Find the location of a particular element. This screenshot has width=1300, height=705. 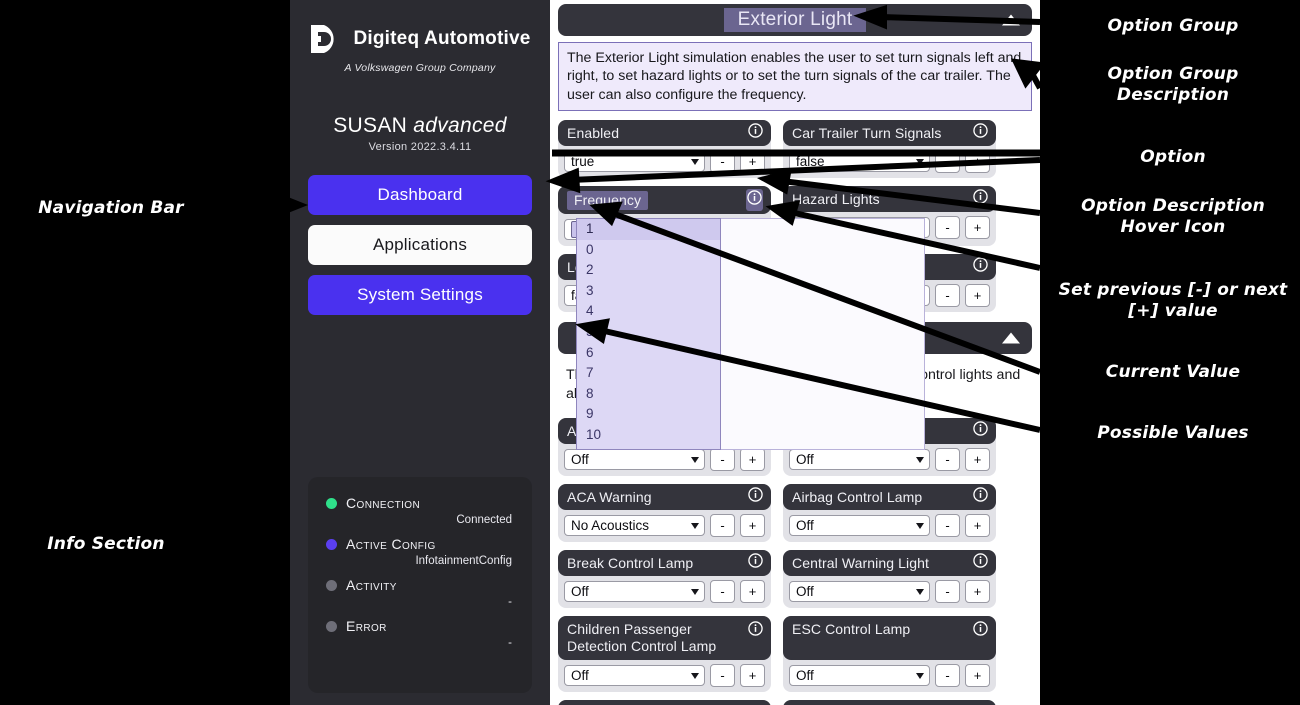

option-card-header: ESC Control Lamp is located at coordinates (889, 638).